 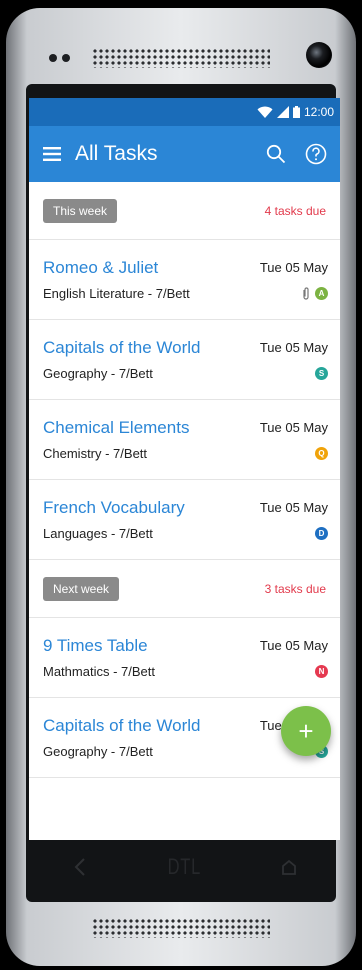 What do you see at coordinates (319, 55) in the screenshot?
I see `front-camera-icon` at bounding box center [319, 55].